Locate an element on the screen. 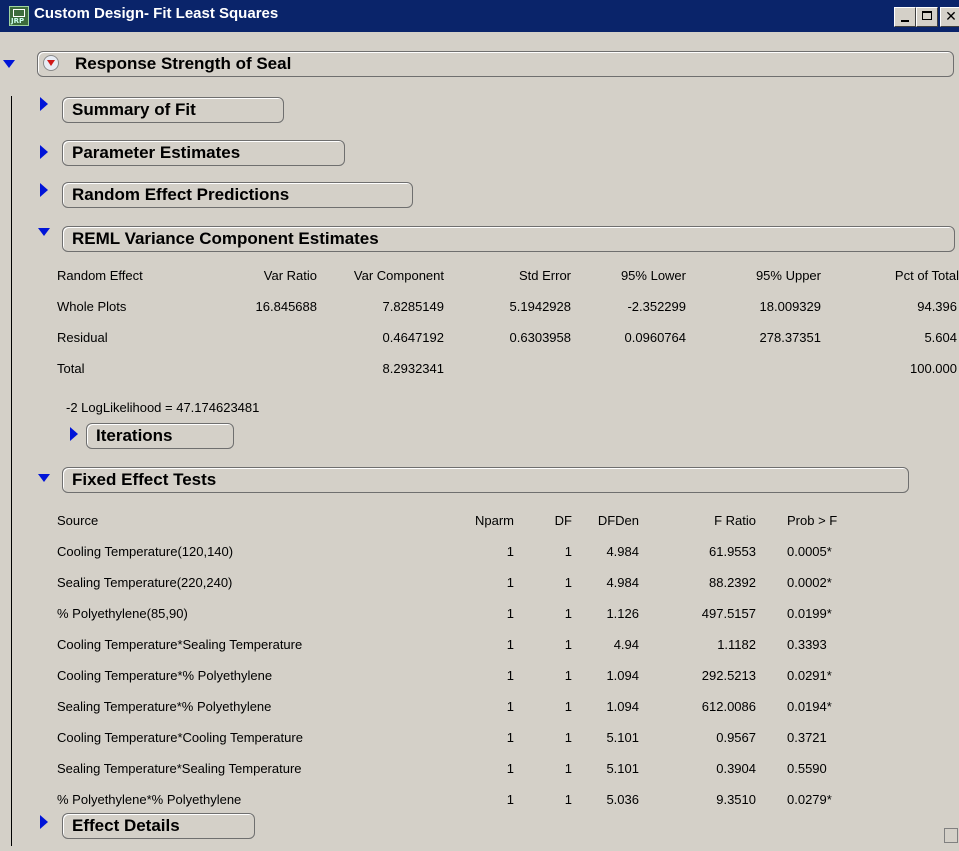 Image resolution: width=959 pixels, height=851 pixels. fet-source-cell: Cooling Temperature*Sealing Temperature is located at coordinates (180, 644).